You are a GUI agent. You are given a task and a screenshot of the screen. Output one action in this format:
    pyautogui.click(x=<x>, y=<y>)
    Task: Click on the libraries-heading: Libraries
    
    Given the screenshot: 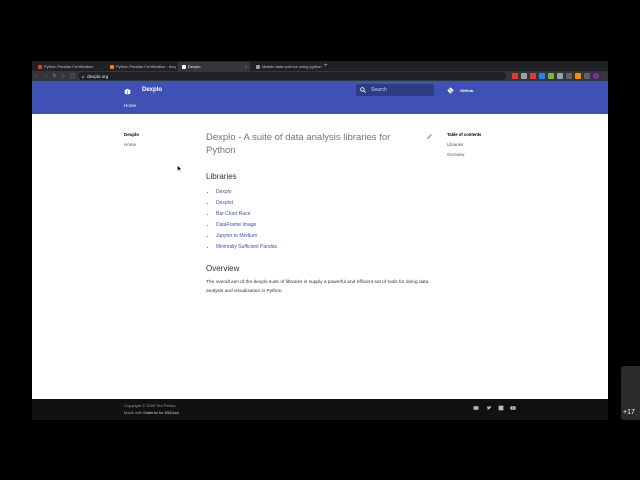 What is the action you would take?
    pyautogui.click(x=221, y=176)
    